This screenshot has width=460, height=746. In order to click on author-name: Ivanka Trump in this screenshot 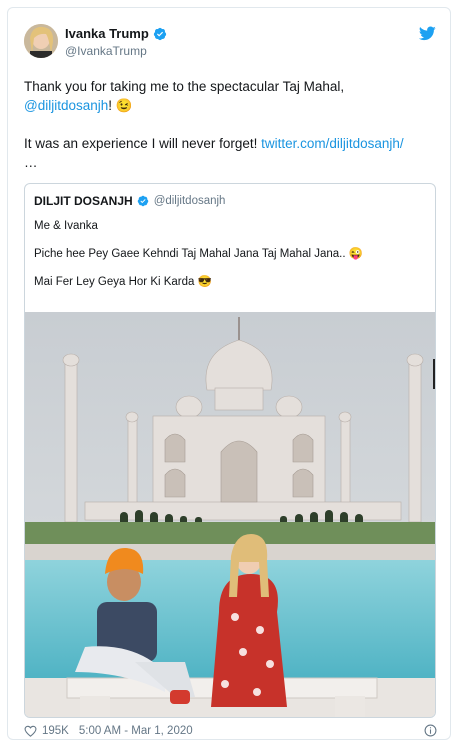, I will do `click(107, 33)`.